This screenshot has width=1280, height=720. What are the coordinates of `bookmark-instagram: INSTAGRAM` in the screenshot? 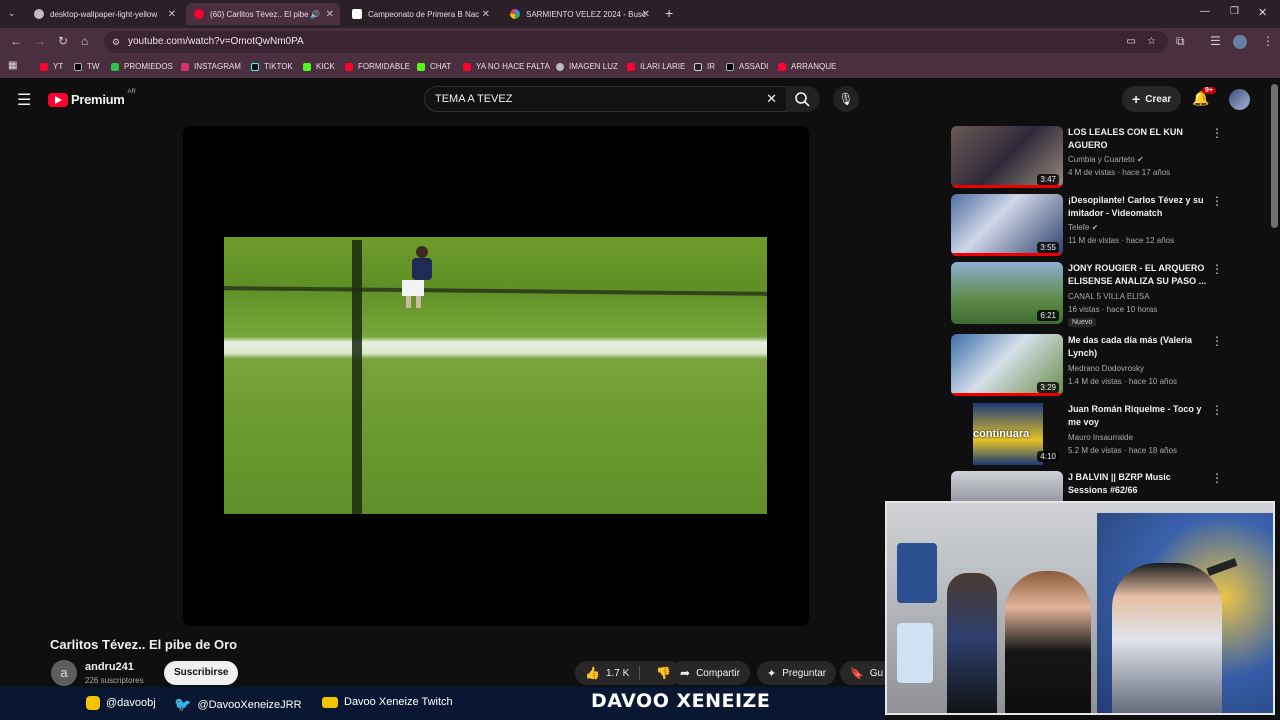 It's located at (211, 66).